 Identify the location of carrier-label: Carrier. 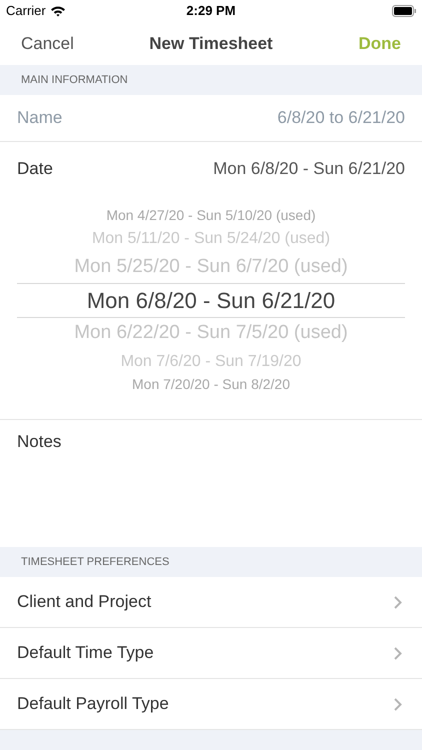
(26, 11).